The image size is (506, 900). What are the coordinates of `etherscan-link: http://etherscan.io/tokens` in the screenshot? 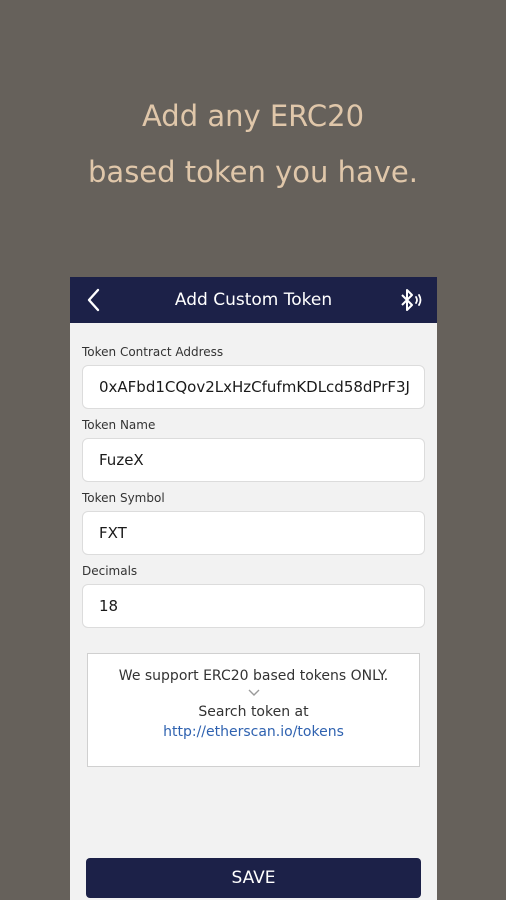 It's located at (253, 732).